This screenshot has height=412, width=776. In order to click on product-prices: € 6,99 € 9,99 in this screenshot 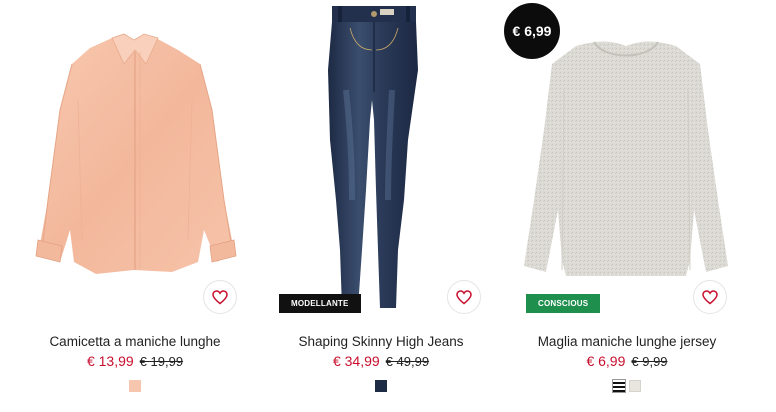, I will do `click(627, 361)`.